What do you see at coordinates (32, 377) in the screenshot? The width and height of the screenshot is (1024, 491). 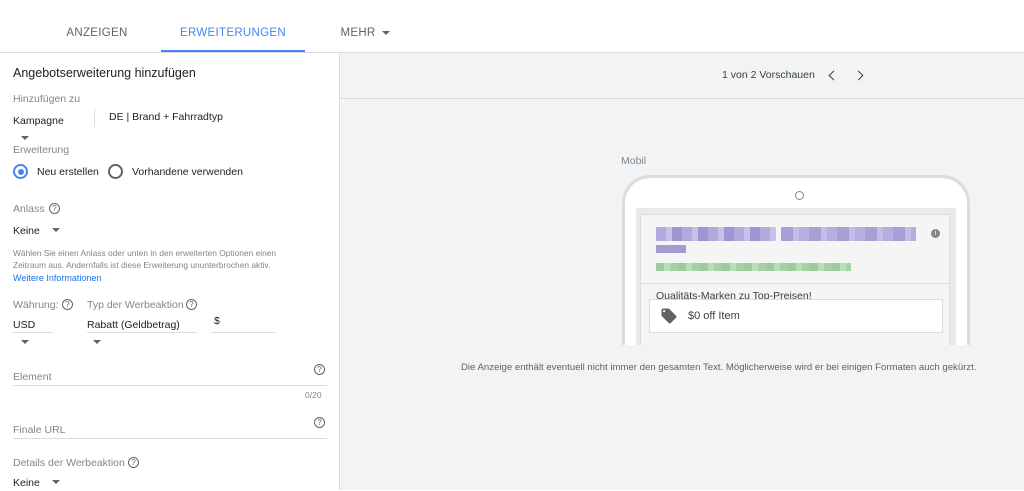 I see `item-placeholder: Element` at bounding box center [32, 377].